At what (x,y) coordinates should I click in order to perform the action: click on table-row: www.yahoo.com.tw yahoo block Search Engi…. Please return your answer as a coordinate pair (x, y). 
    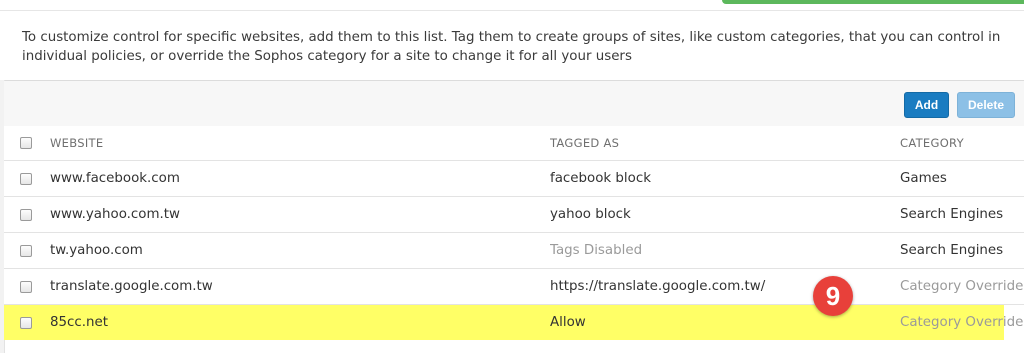
    Looking at the image, I should click on (514, 215).